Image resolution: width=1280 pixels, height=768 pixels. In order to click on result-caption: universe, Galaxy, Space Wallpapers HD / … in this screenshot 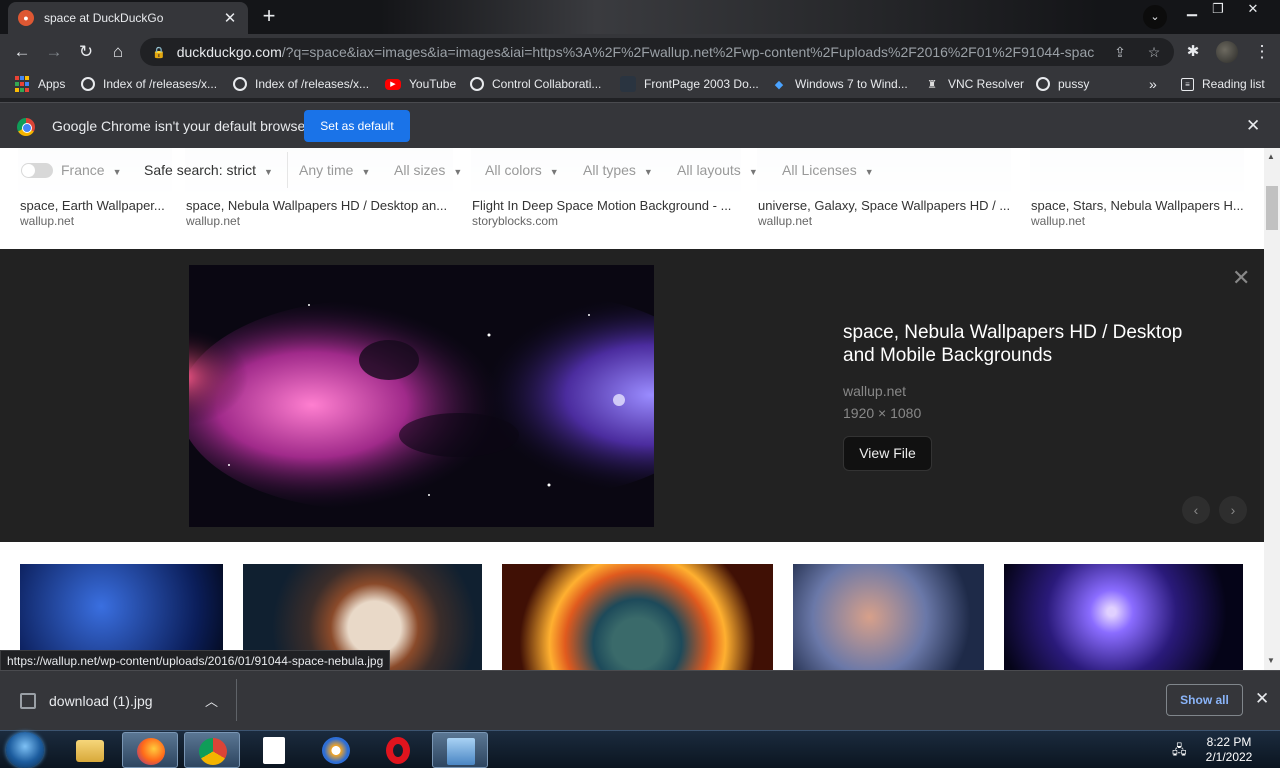, I will do `click(884, 205)`.